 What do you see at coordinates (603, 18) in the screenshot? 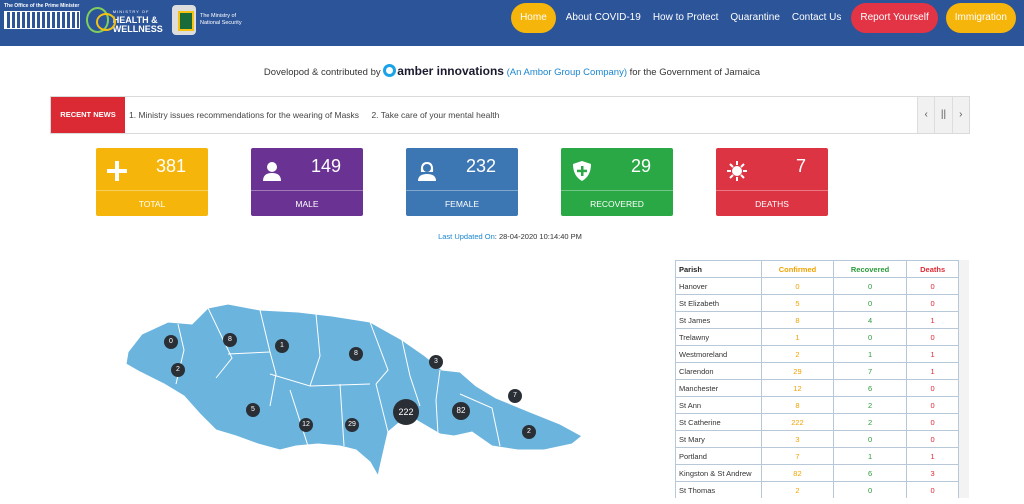
I see `nav-about-covid: About COVID-19` at bounding box center [603, 18].